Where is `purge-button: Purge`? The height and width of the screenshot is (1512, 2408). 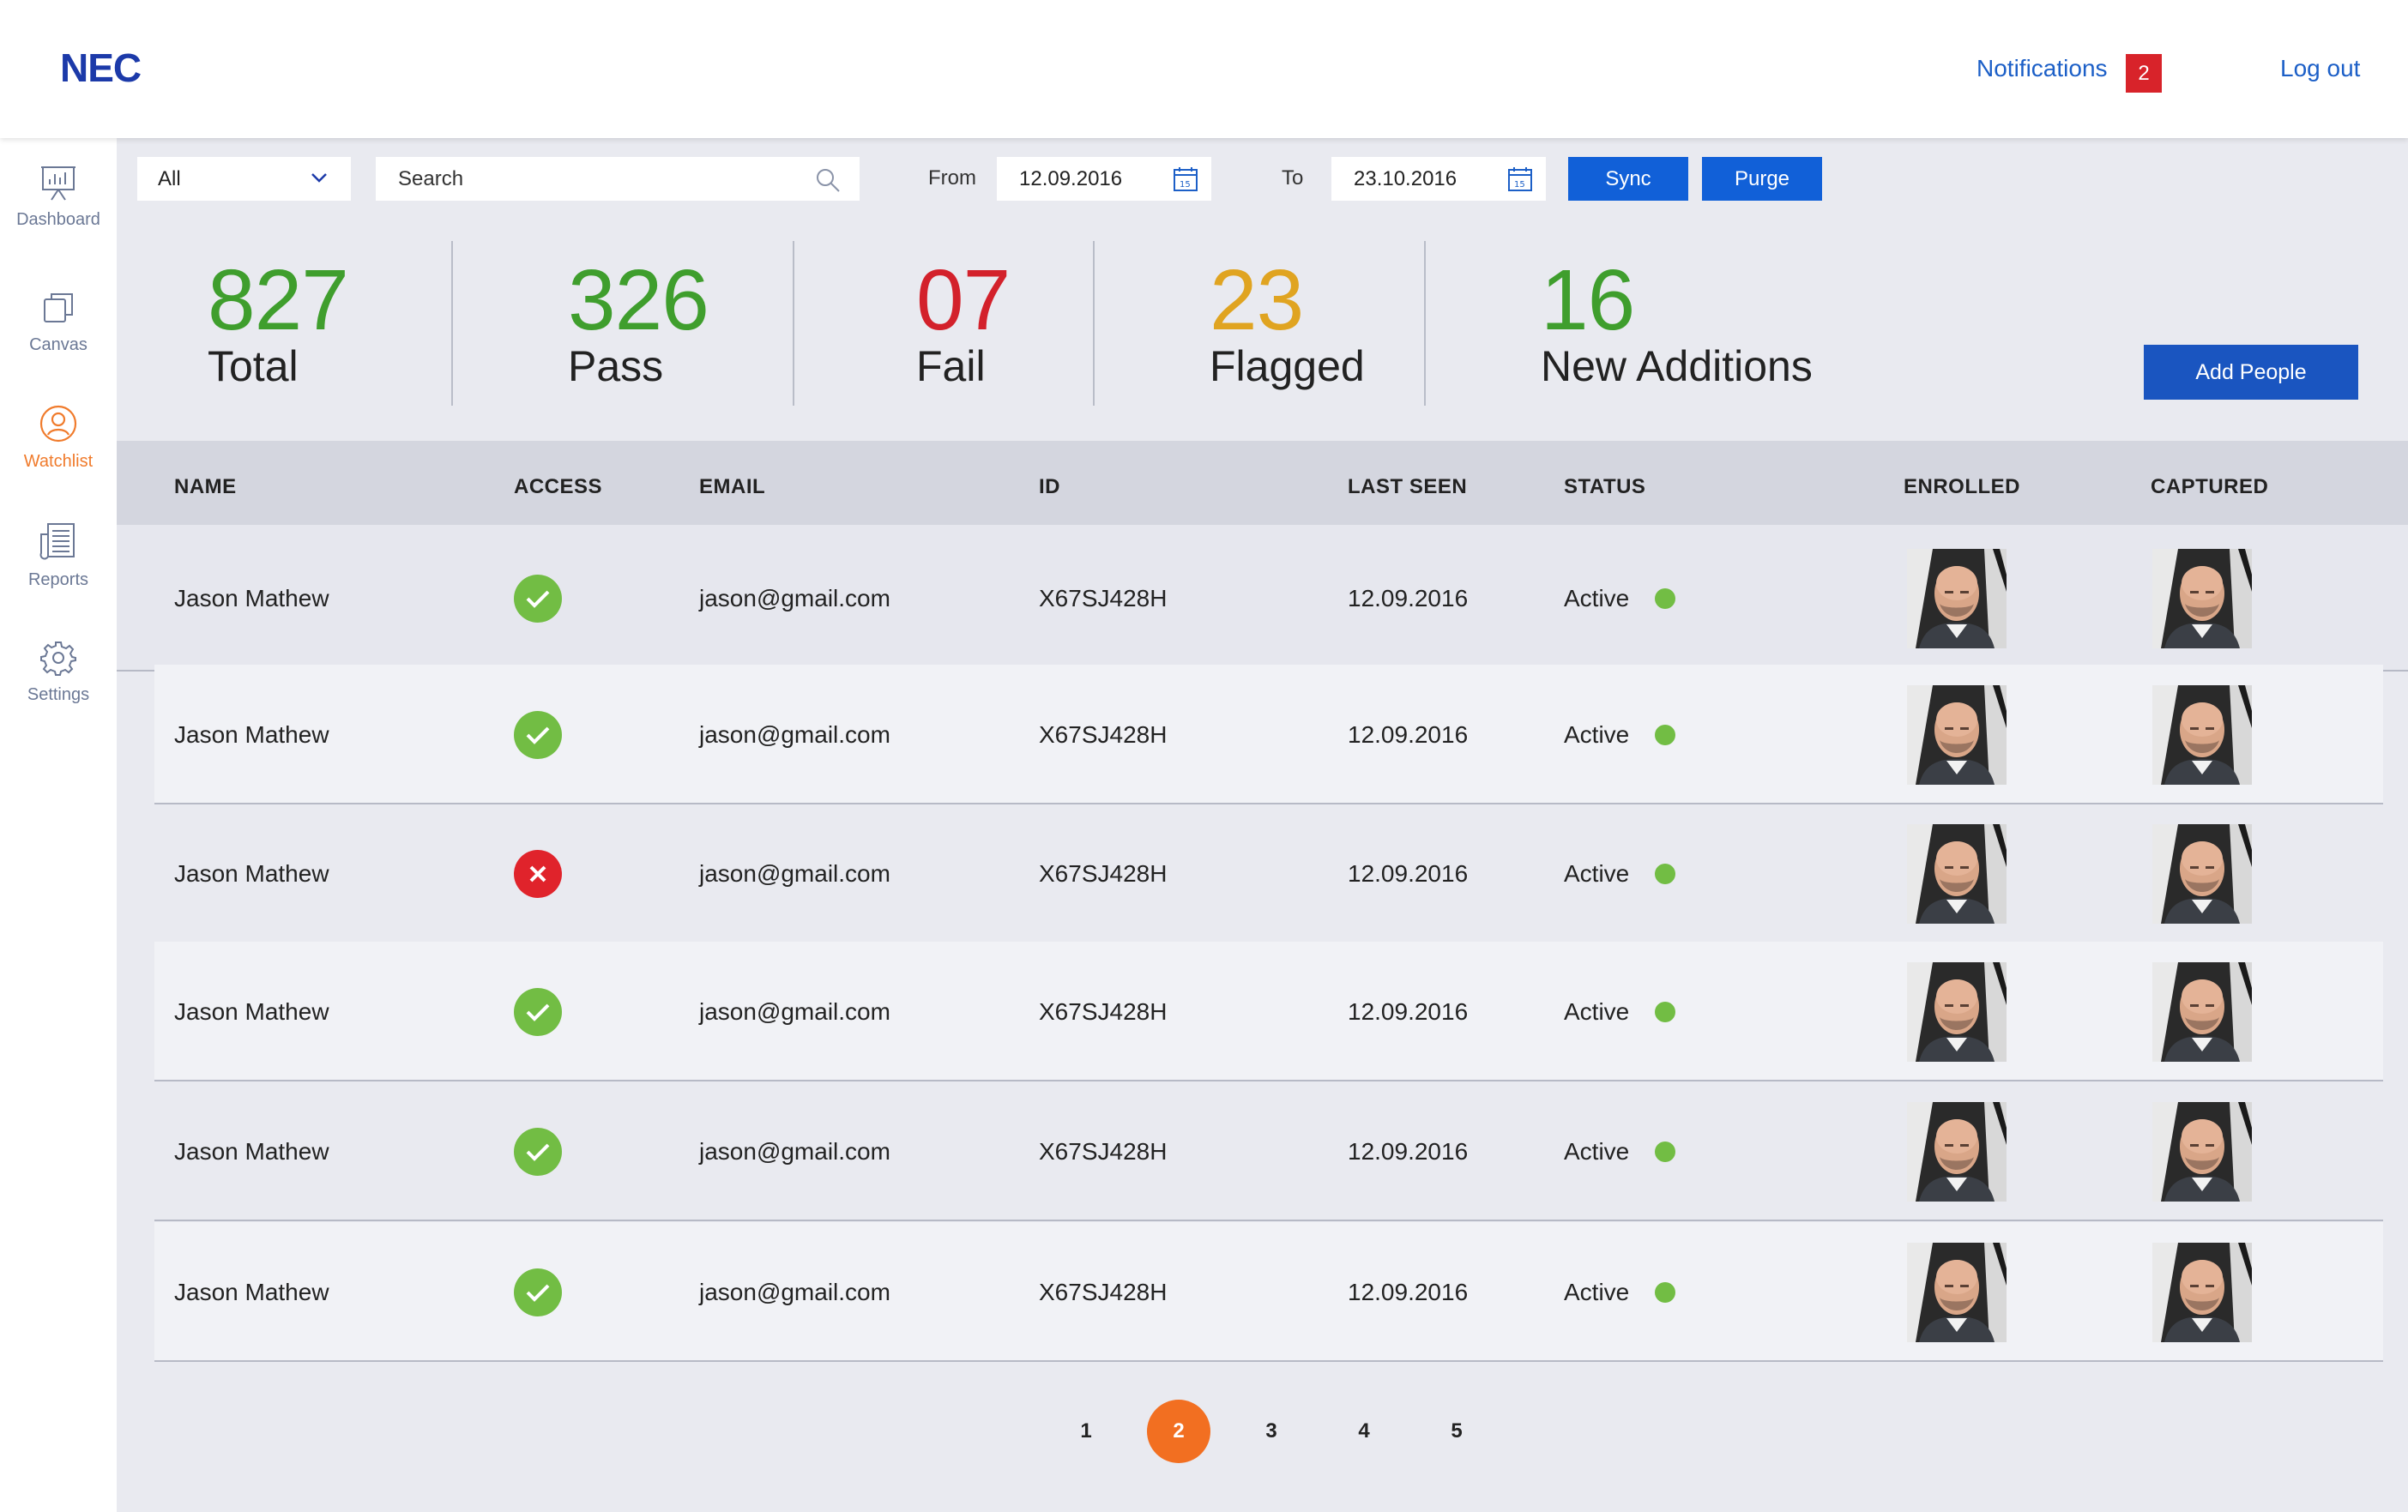
purge-button: Purge is located at coordinates (1762, 179).